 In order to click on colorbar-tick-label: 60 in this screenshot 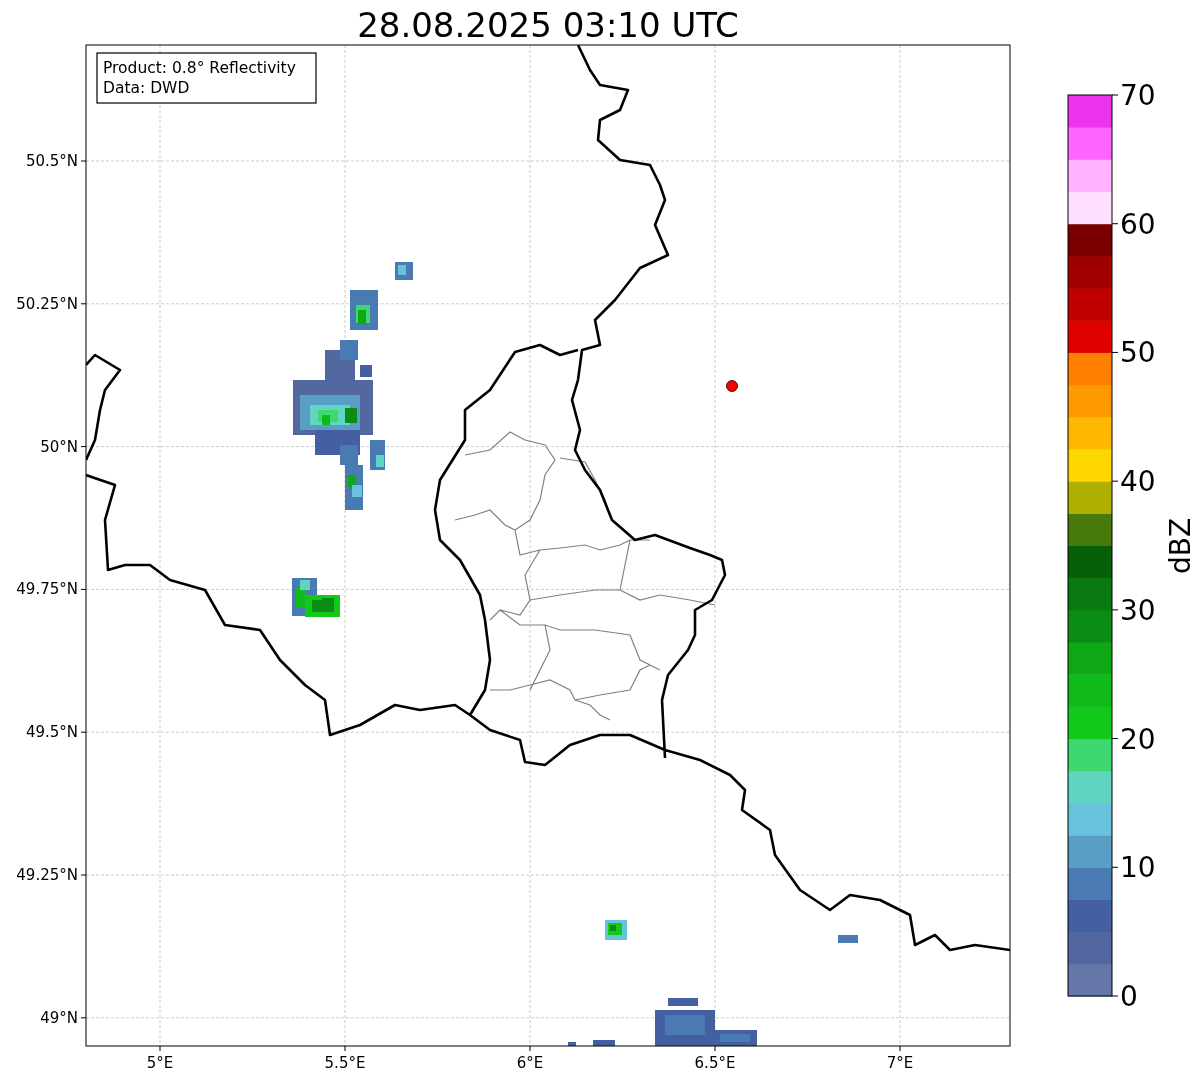, I will do `click(1138, 224)`.